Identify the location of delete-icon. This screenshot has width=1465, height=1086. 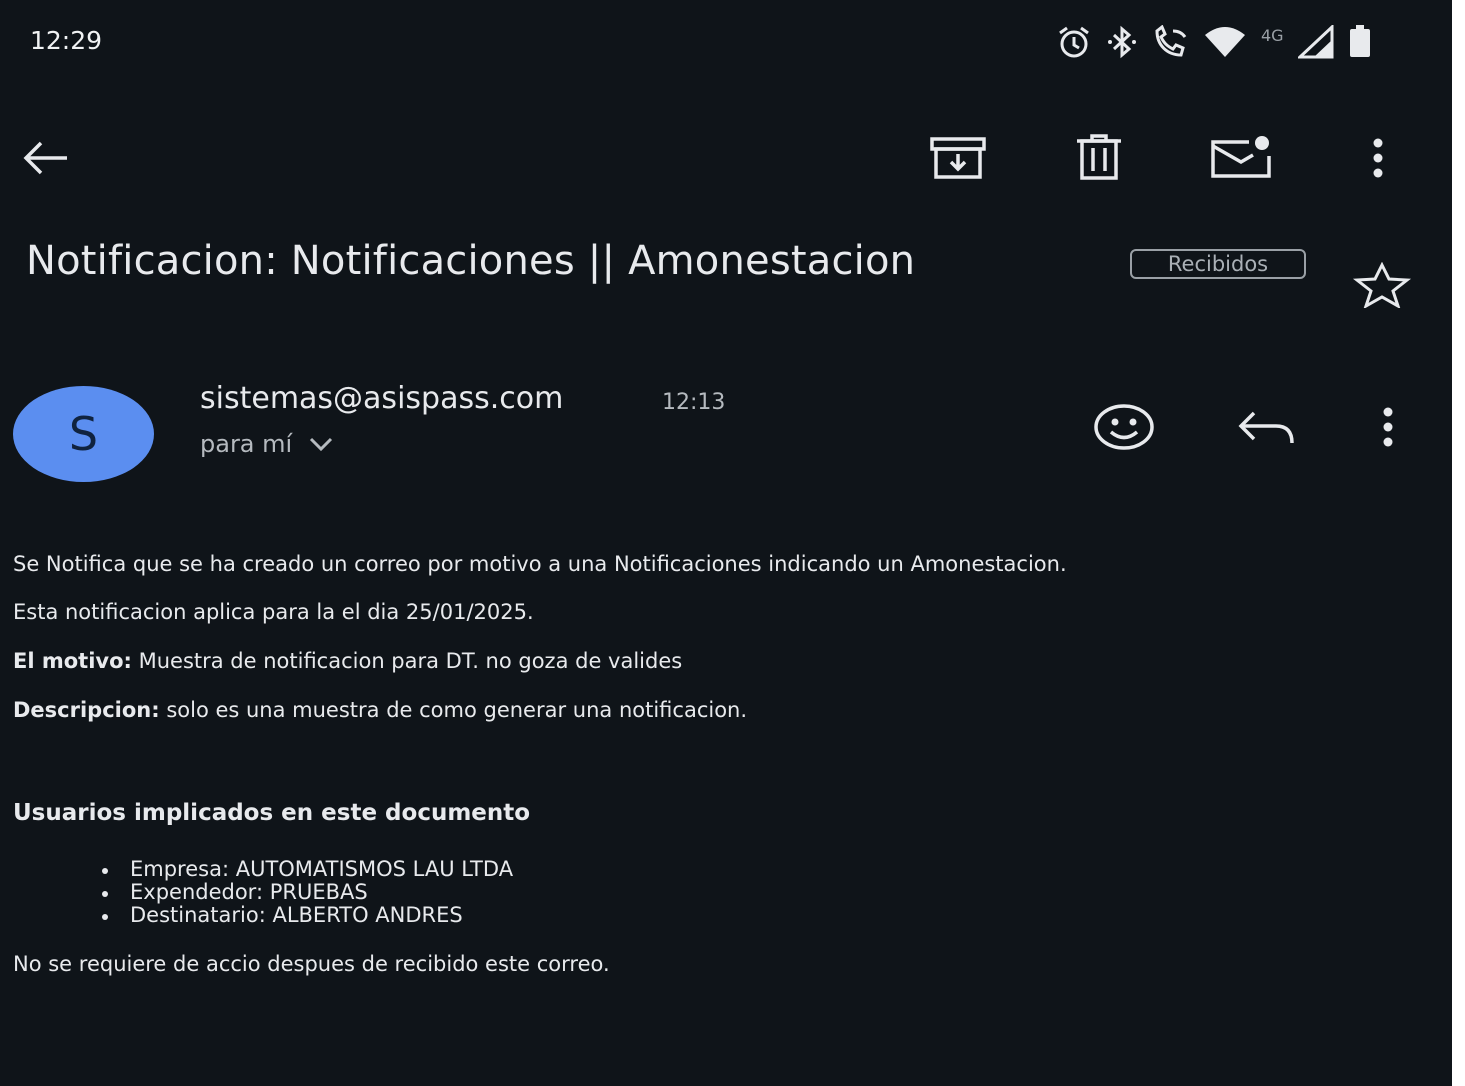
(1099, 157).